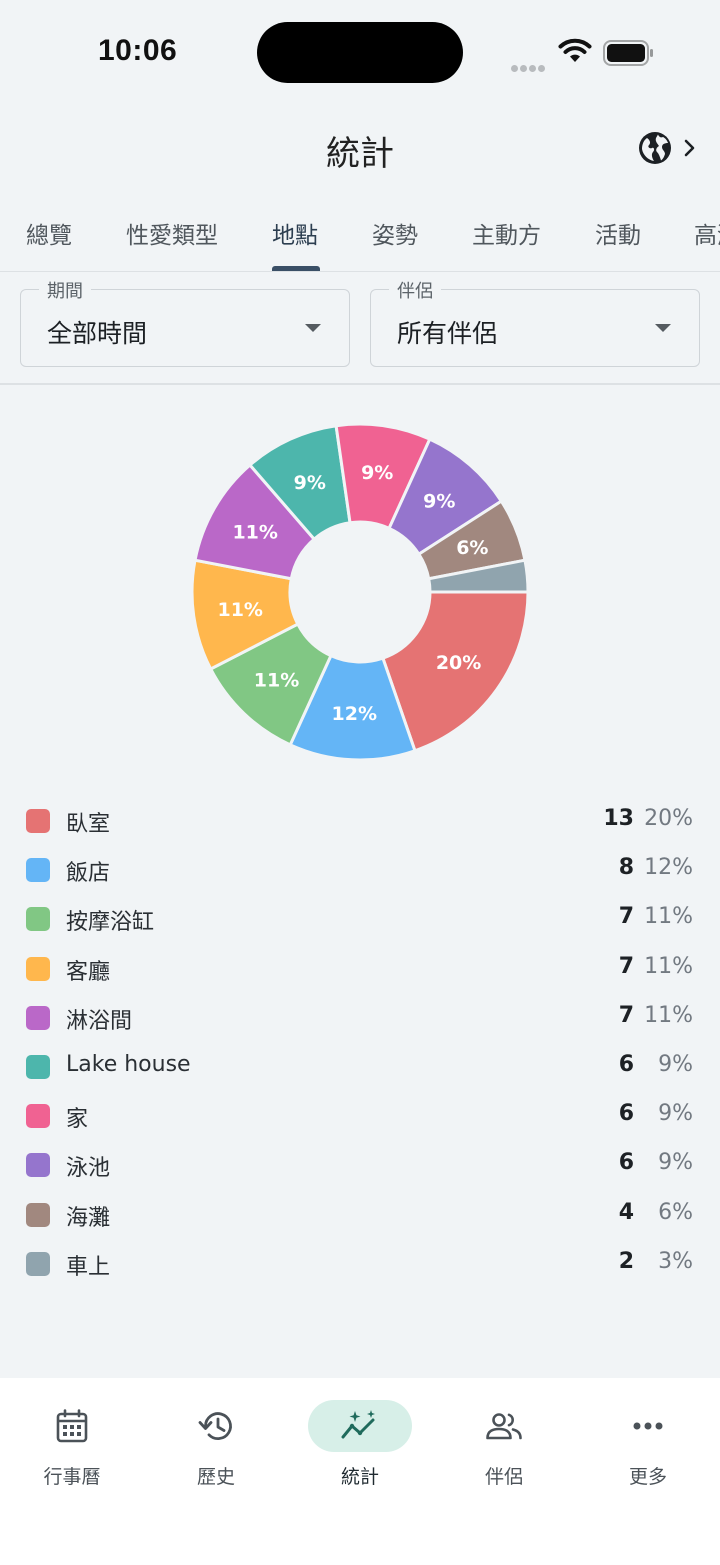 The width and height of the screenshot is (720, 1565). What do you see at coordinates (72, 1445) in the screenshot?
I see `nav-calendar: 行事曆` at bounding box center [72, 1445].